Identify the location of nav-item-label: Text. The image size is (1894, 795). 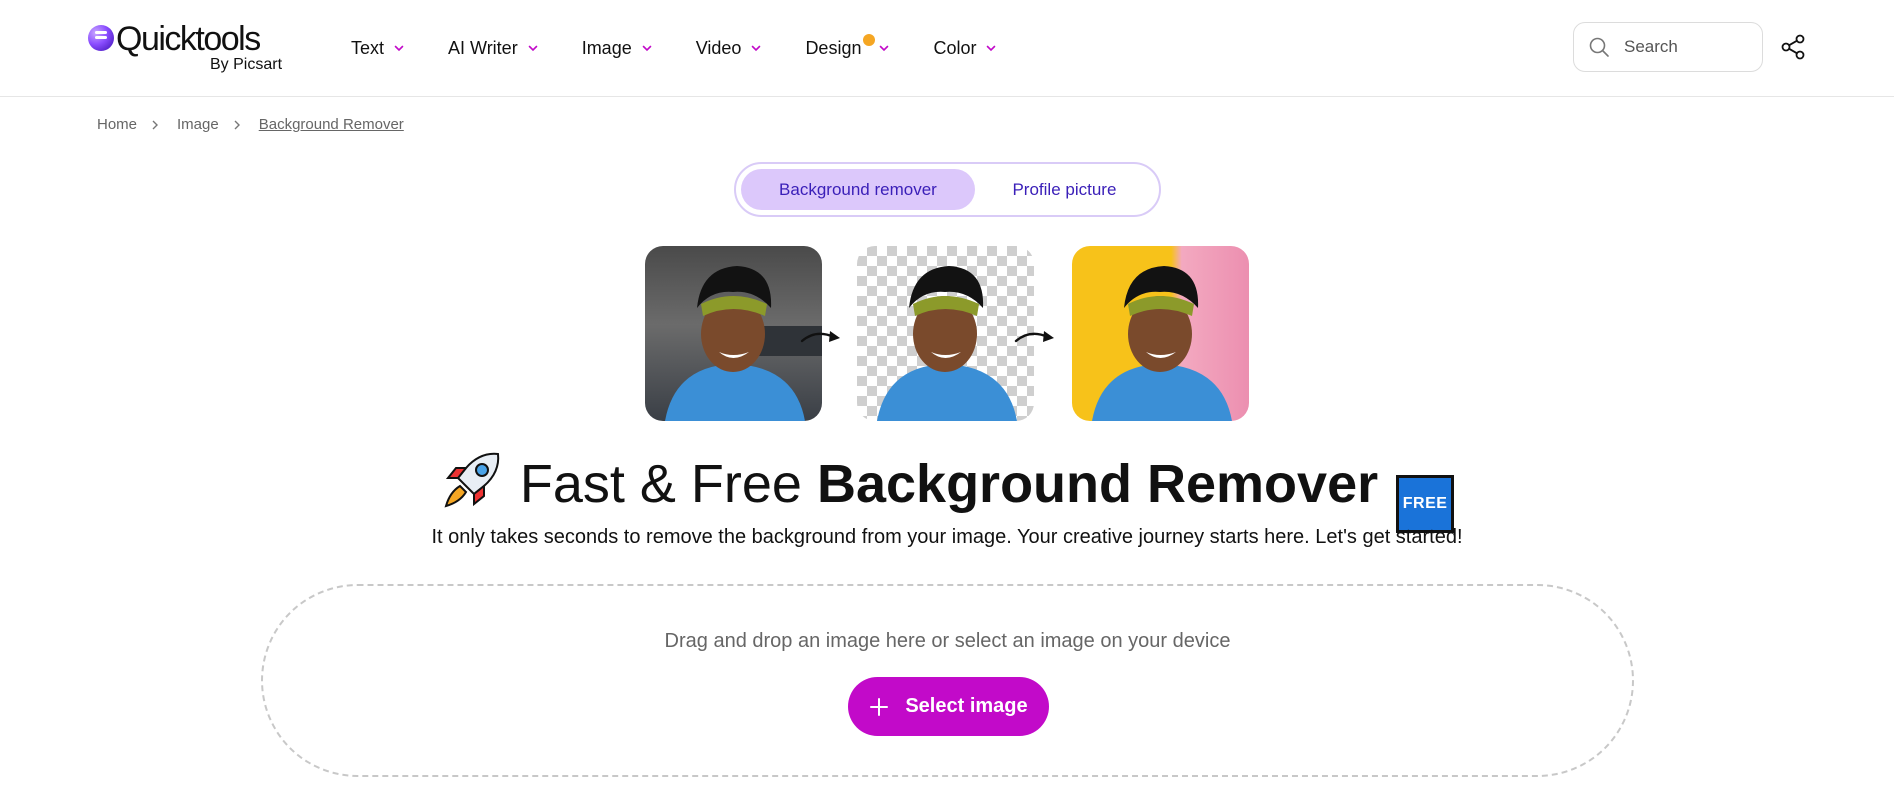
(368, 47).